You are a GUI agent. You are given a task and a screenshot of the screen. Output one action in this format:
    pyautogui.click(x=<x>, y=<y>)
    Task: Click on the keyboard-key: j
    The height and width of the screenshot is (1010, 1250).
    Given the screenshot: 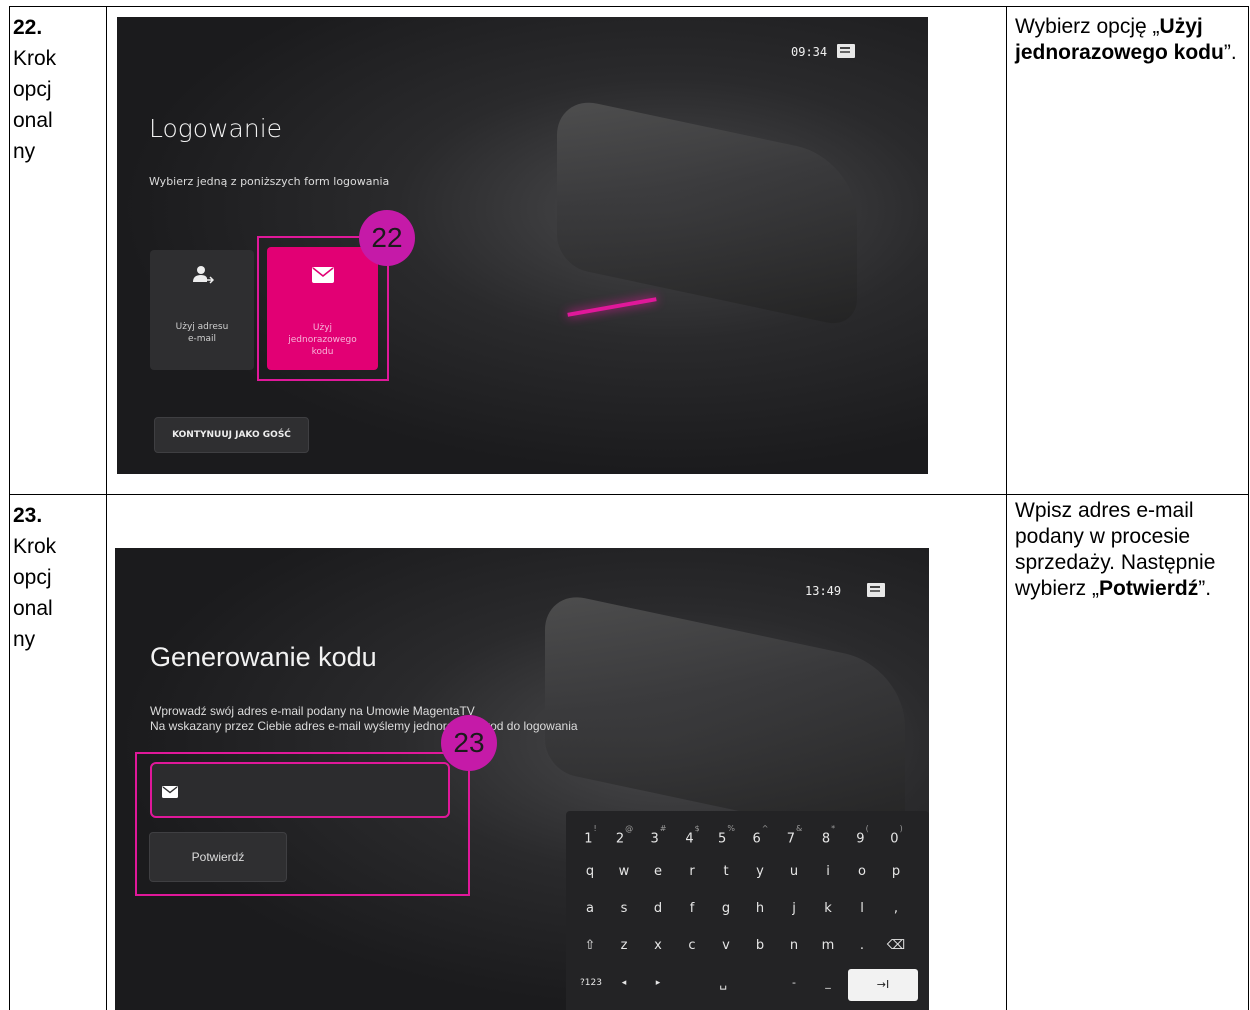 What is the action you would take?
    pyautogui.click(x=794, y=909)
    